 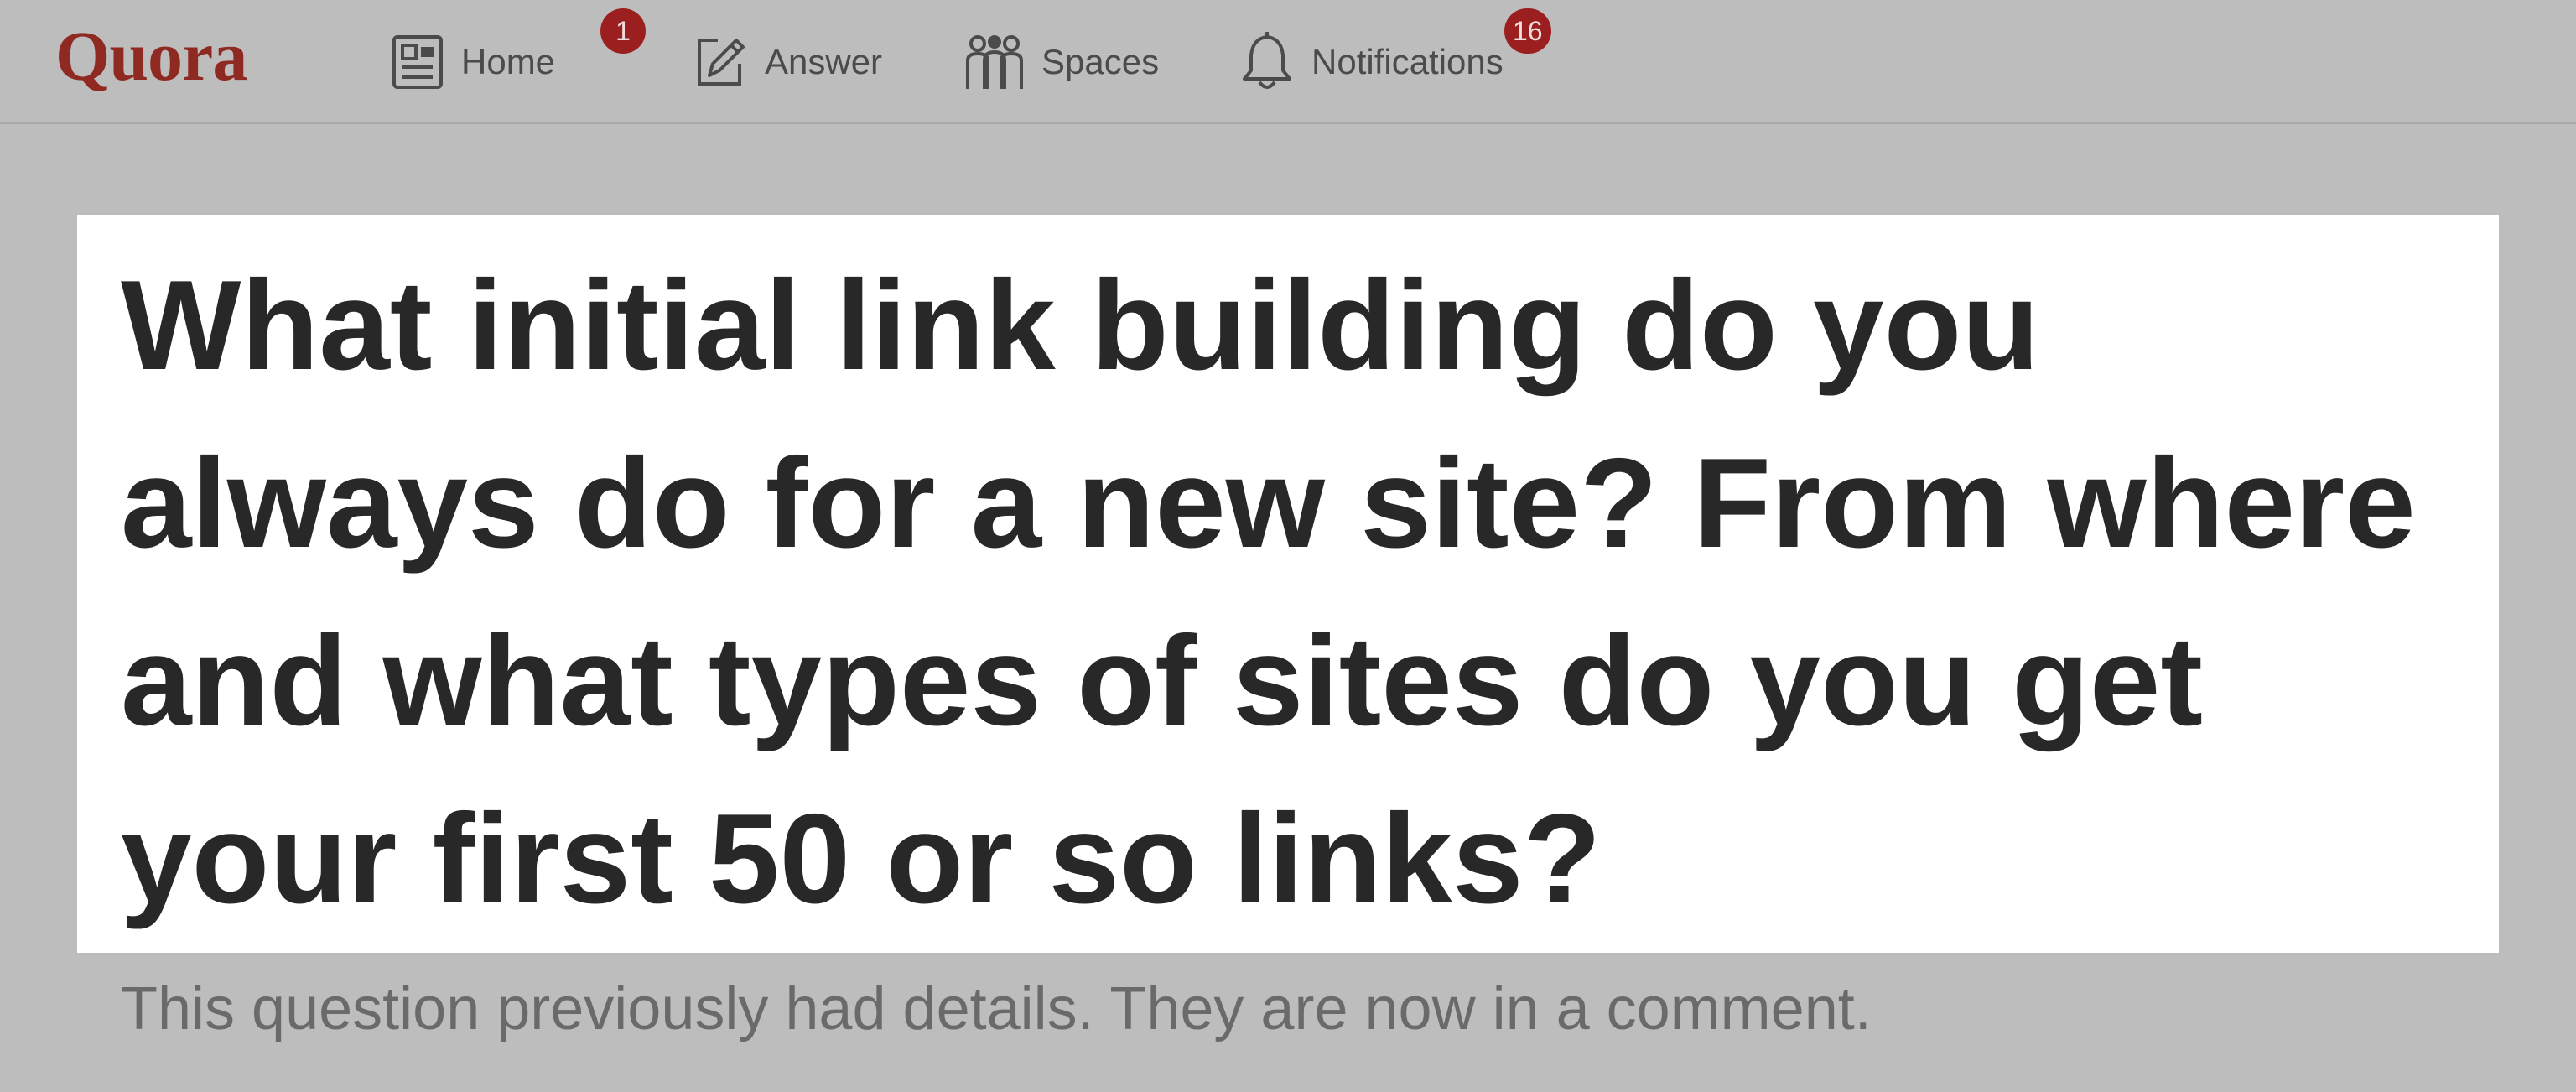 What do you see at coordinates (1527, 31) in the screenshot?
I see `notifications-badge: 16` at bounding box center [1527, 31].